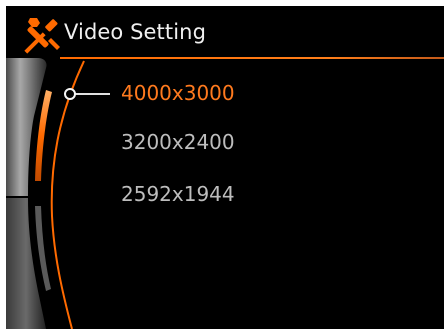 Image resolution: width=446 pixels, height=329 pixels. I want to click on pointer-ring, so click(70, 94).